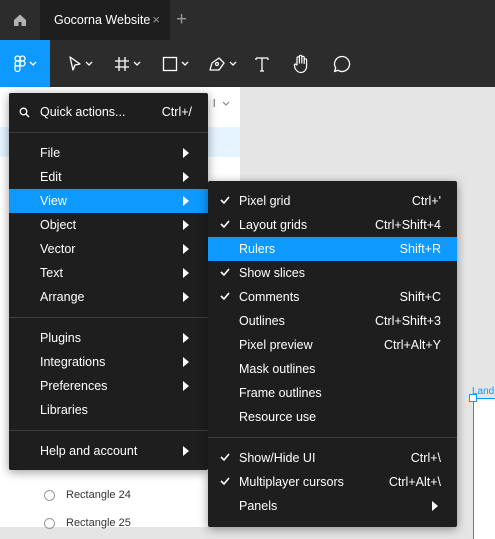 This screenshot has width=495, height=539. I want to click on menu-item-integrations: Integrations, so click(108, 362).